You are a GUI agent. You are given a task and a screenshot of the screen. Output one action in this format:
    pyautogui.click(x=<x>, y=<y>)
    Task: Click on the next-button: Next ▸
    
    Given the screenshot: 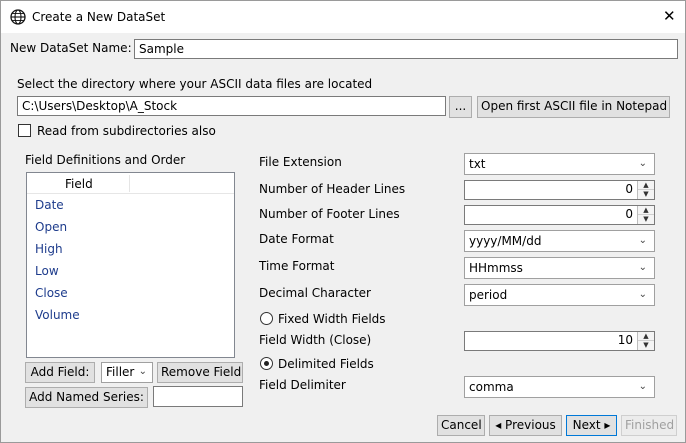 What is the action you would take?
    pyautogui.click(x=591, y=425)
    